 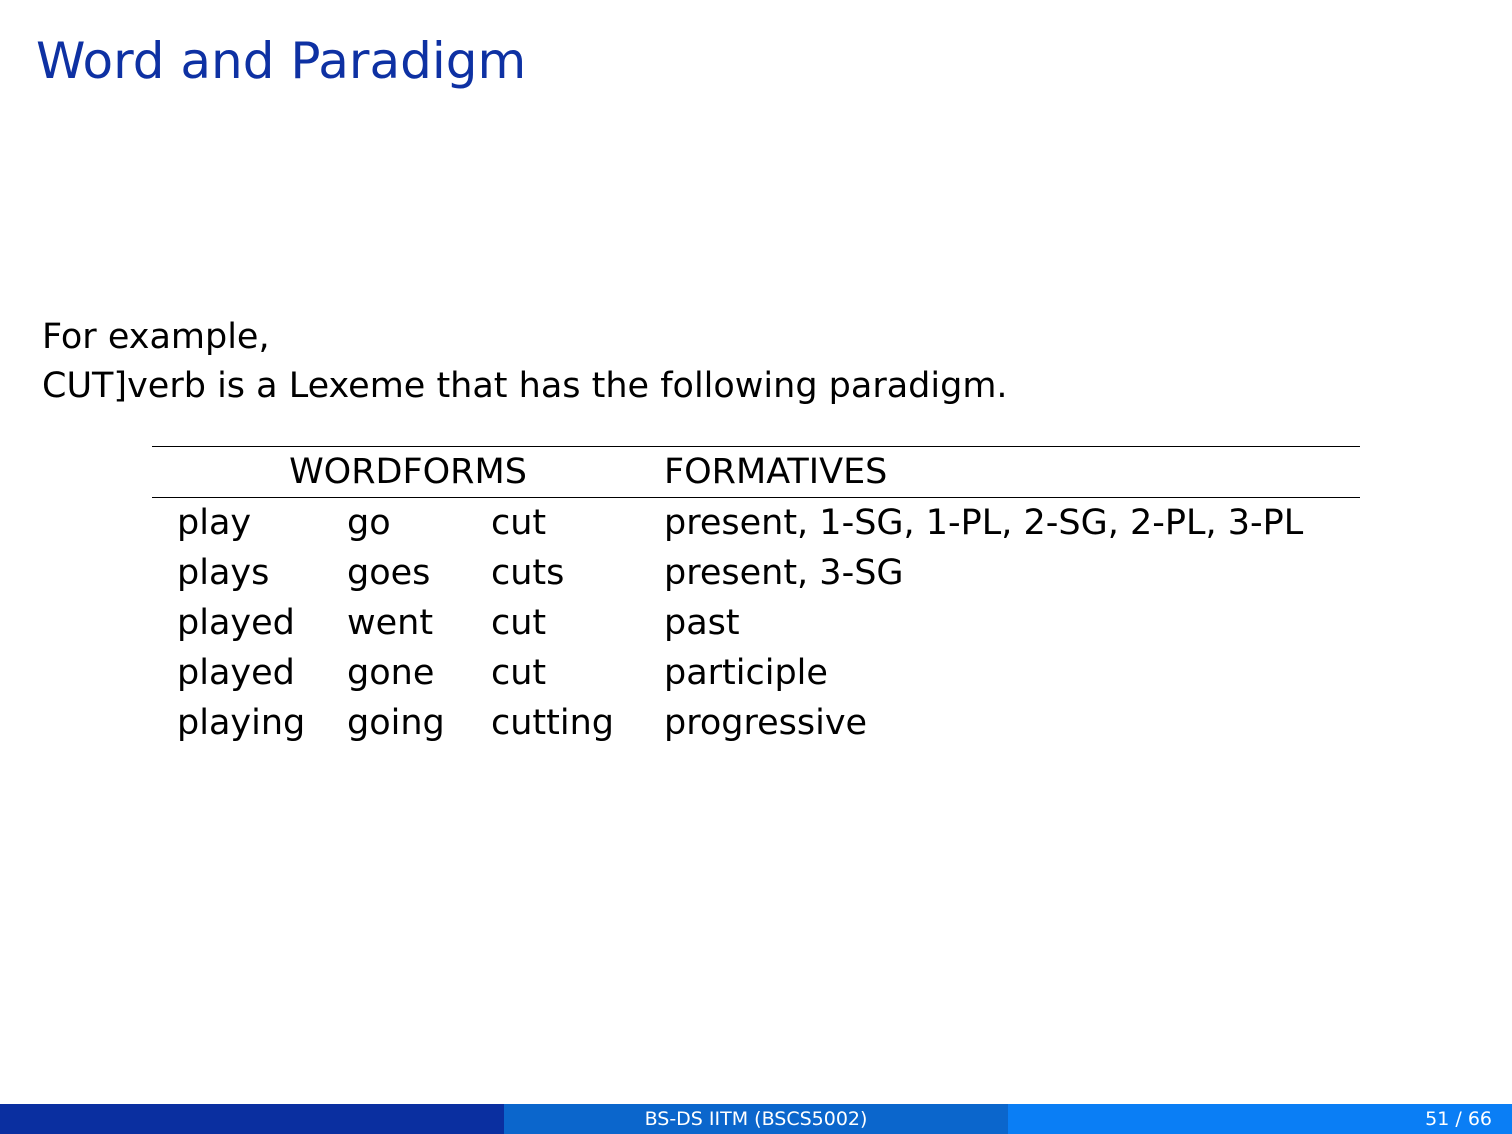 I want to click on table-row: playing going cutting progressive, so click(x=756, y=723).